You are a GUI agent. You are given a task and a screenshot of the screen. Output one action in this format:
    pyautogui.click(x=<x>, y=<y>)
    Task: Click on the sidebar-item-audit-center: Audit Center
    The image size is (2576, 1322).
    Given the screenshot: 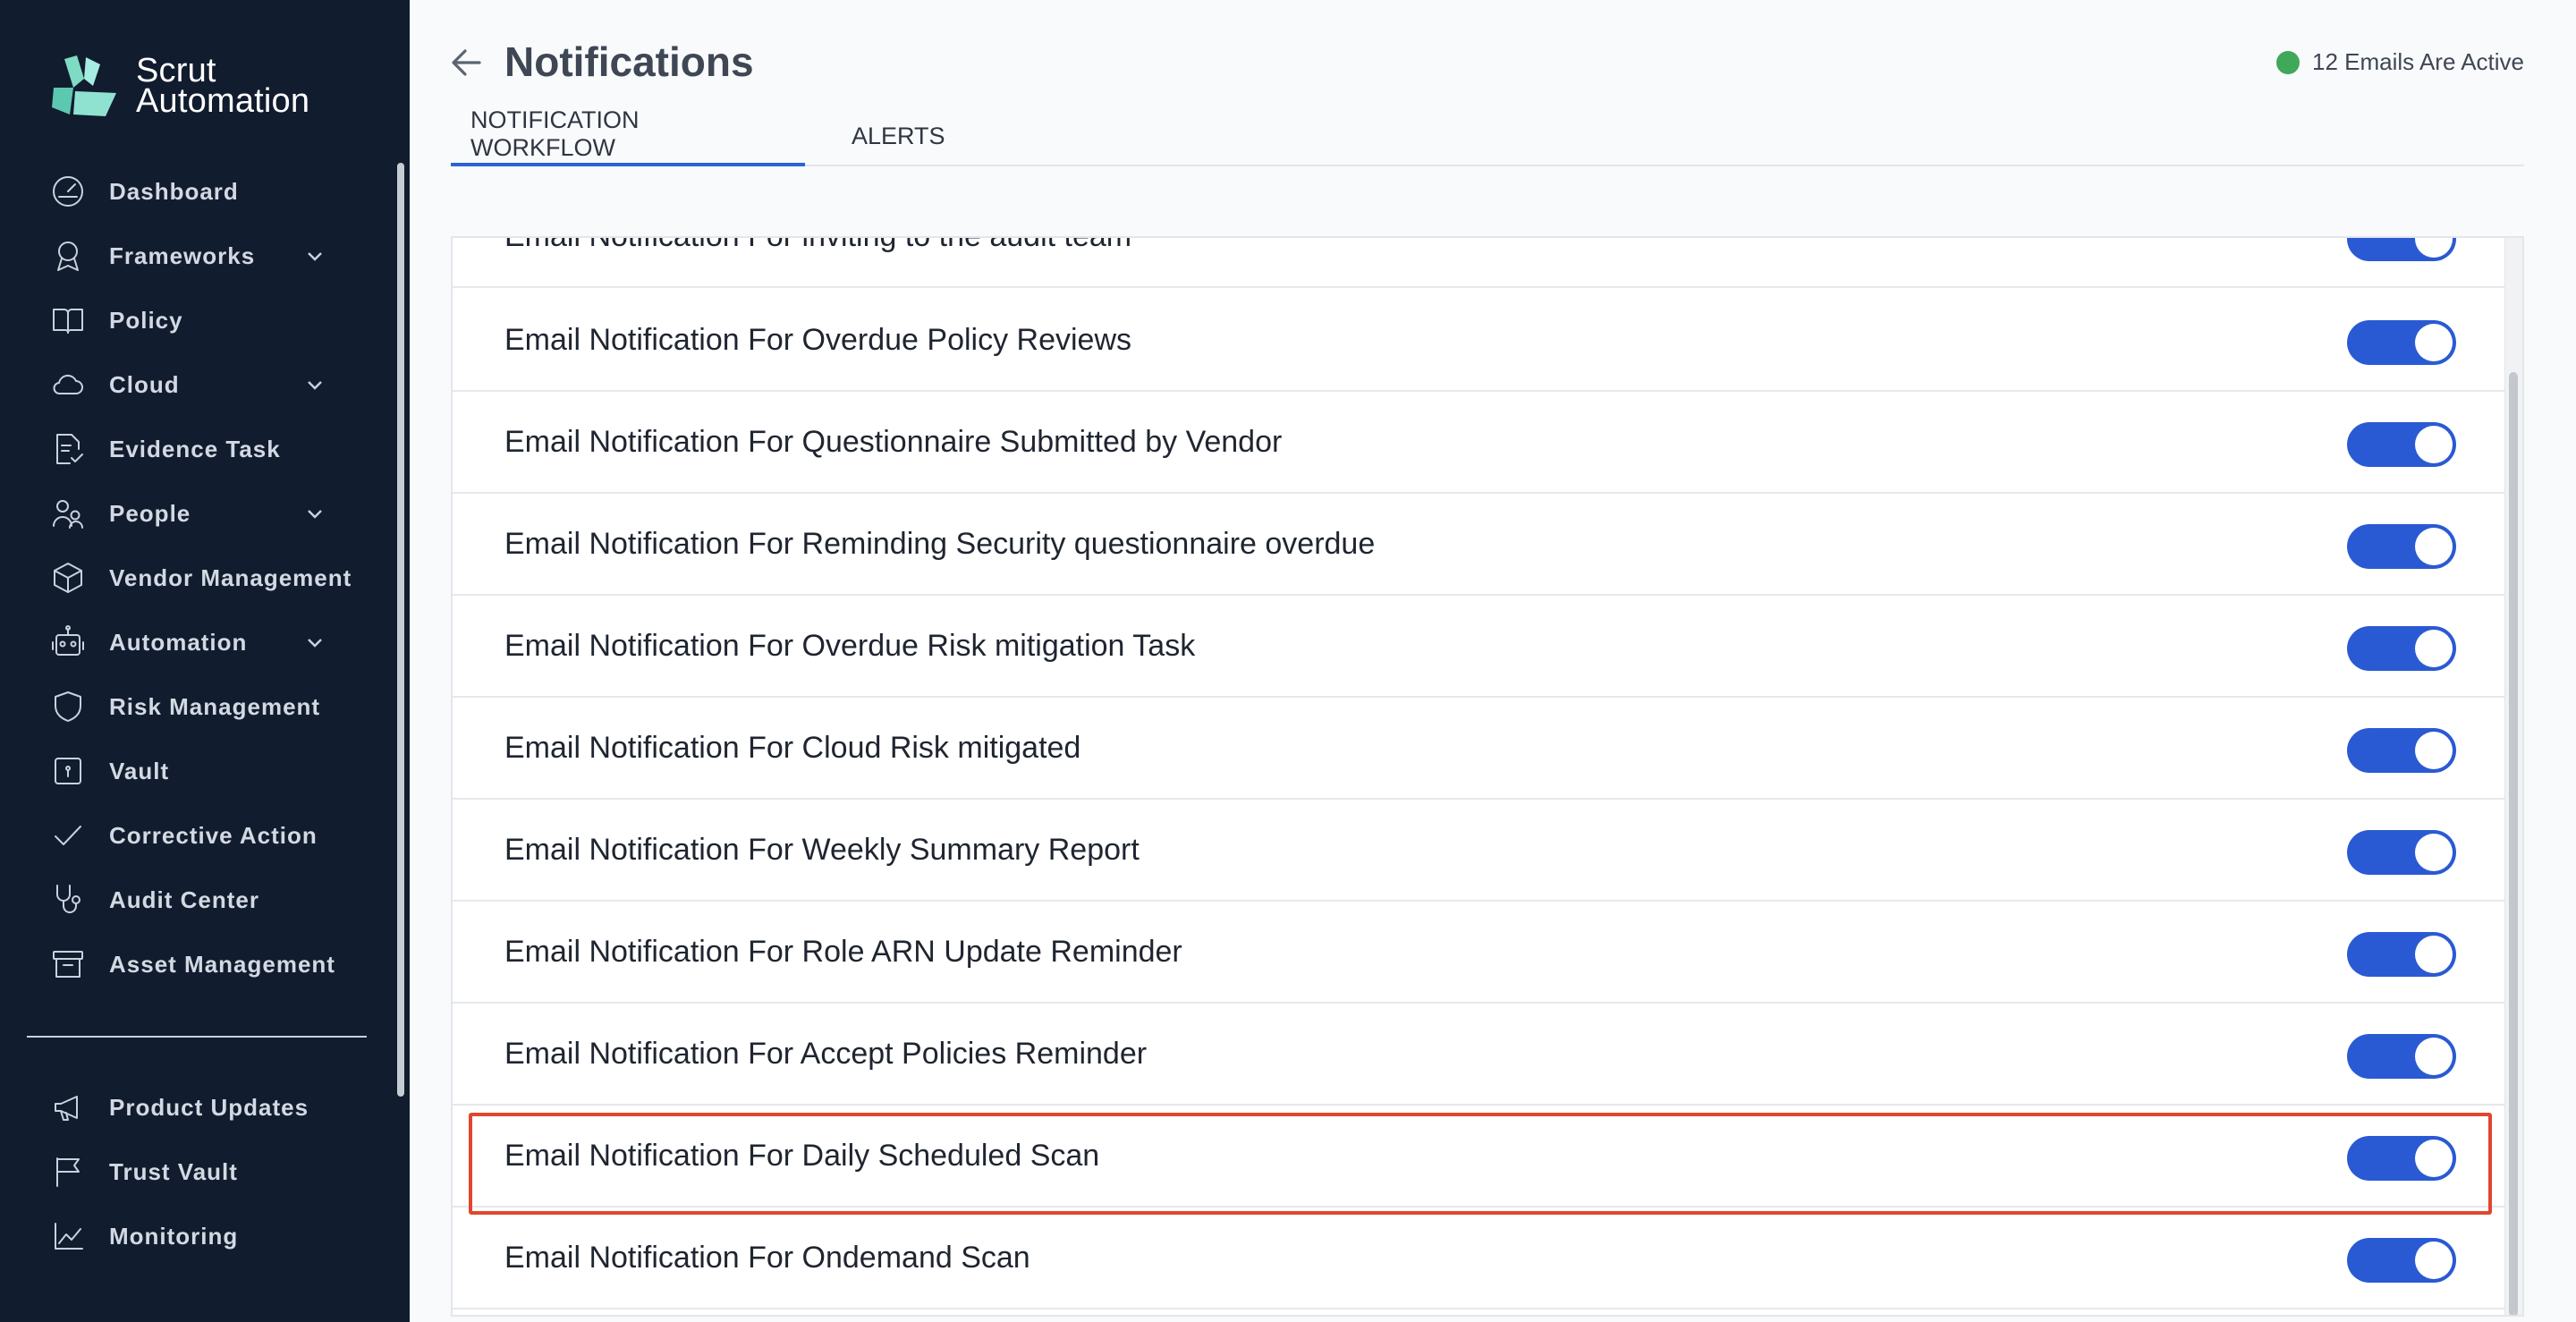 What is the action you would take?
    pyautogui.click(x=197, y=900)
    